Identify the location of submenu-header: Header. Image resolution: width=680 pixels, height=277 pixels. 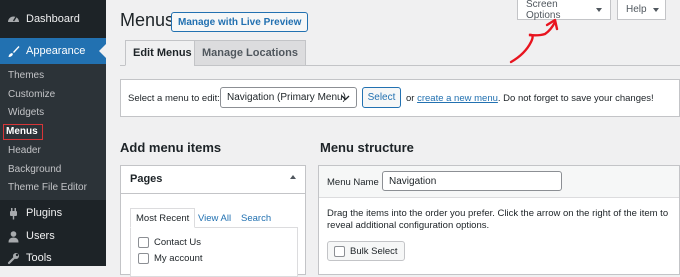
(24, 151).